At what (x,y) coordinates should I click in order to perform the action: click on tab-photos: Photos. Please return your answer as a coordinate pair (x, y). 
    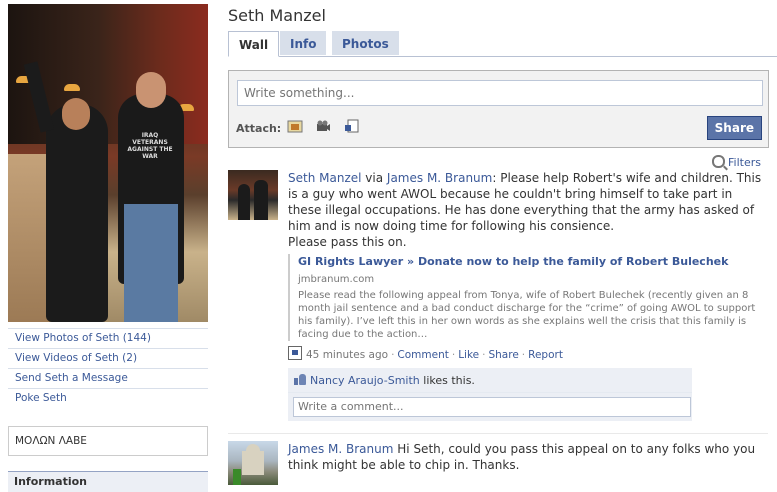
    Looking at the image, I should click on (365, 43).